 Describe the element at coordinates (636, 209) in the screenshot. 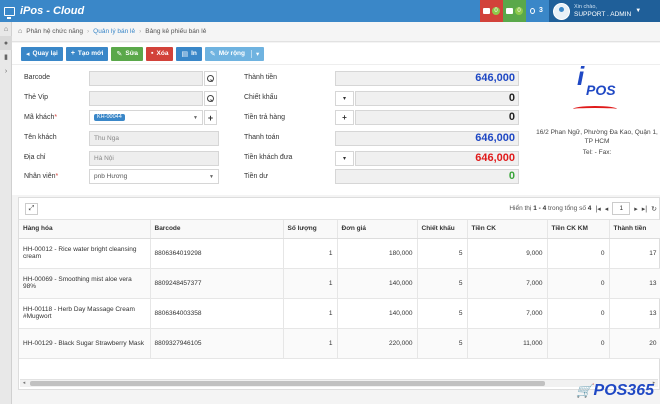

I see `next-page-icon: ▸` at that location.